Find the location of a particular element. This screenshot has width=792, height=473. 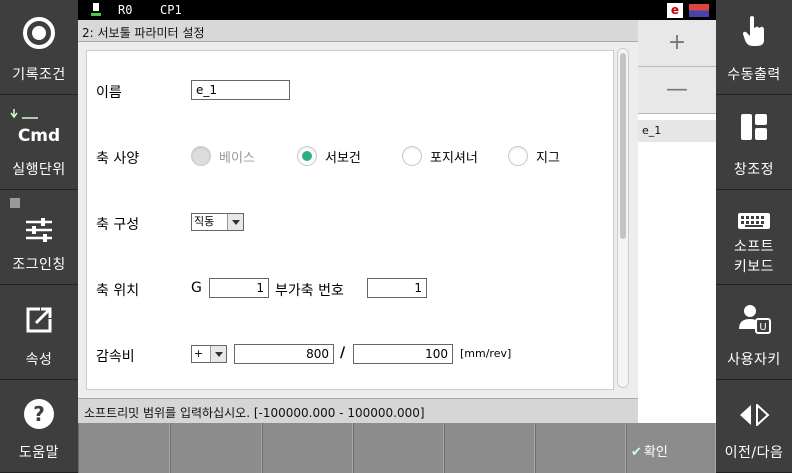

radio-positioner-circle is located at coordinates (412, 156).